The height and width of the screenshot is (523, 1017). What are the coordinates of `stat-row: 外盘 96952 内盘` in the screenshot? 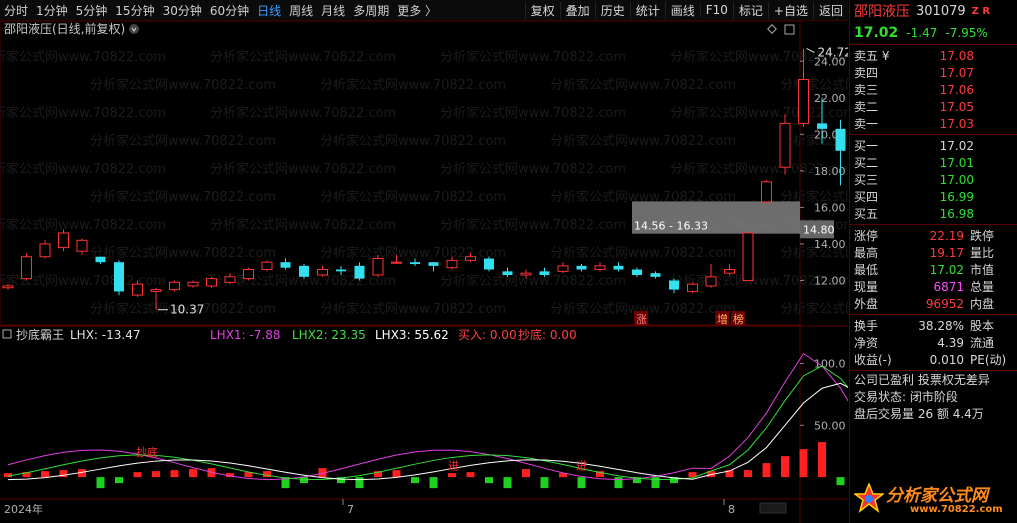 It's located at (924, 304).